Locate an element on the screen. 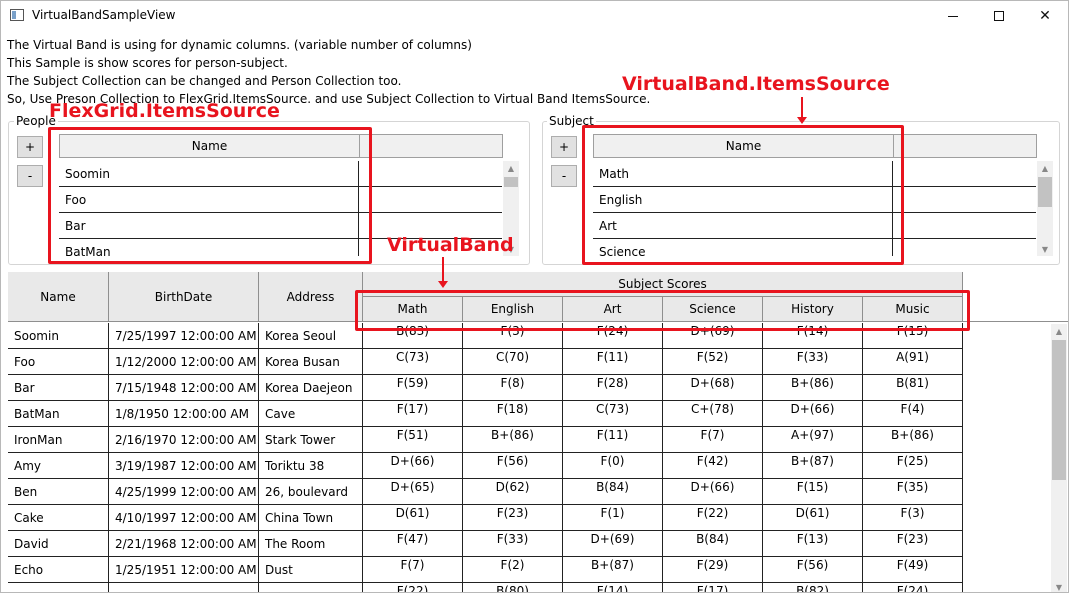 The image size is (1069, 593). remove-person-button: - is located at coordinates (30, 176).